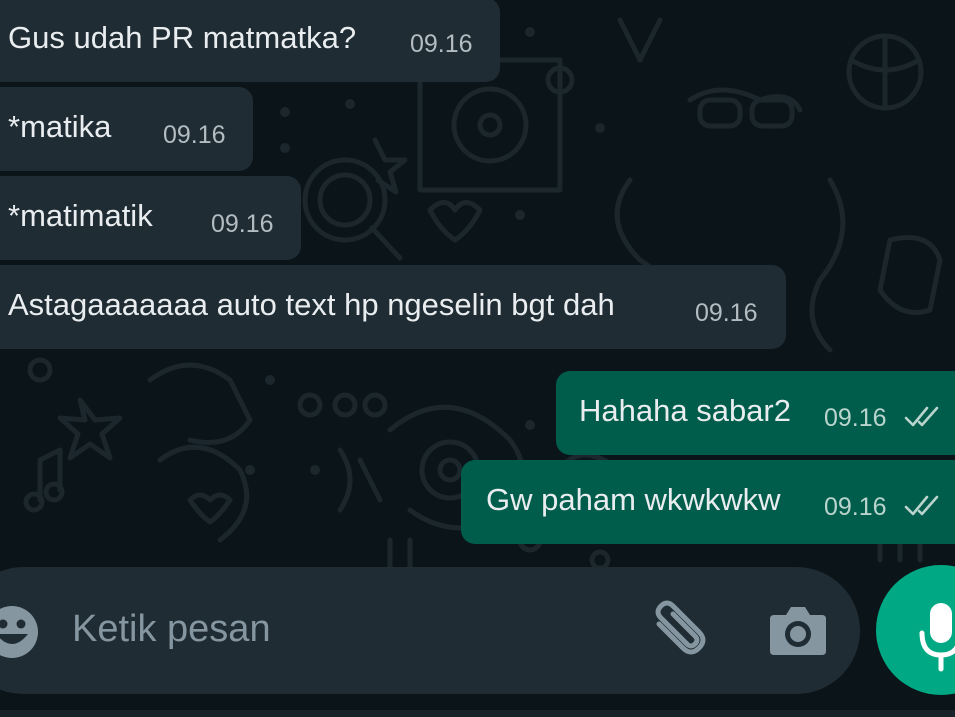 This screenshot has height=717, width=955. Describe the element at coordinates (80, 216) in the screenshot. I see `message-text: *matimatik` at that location.